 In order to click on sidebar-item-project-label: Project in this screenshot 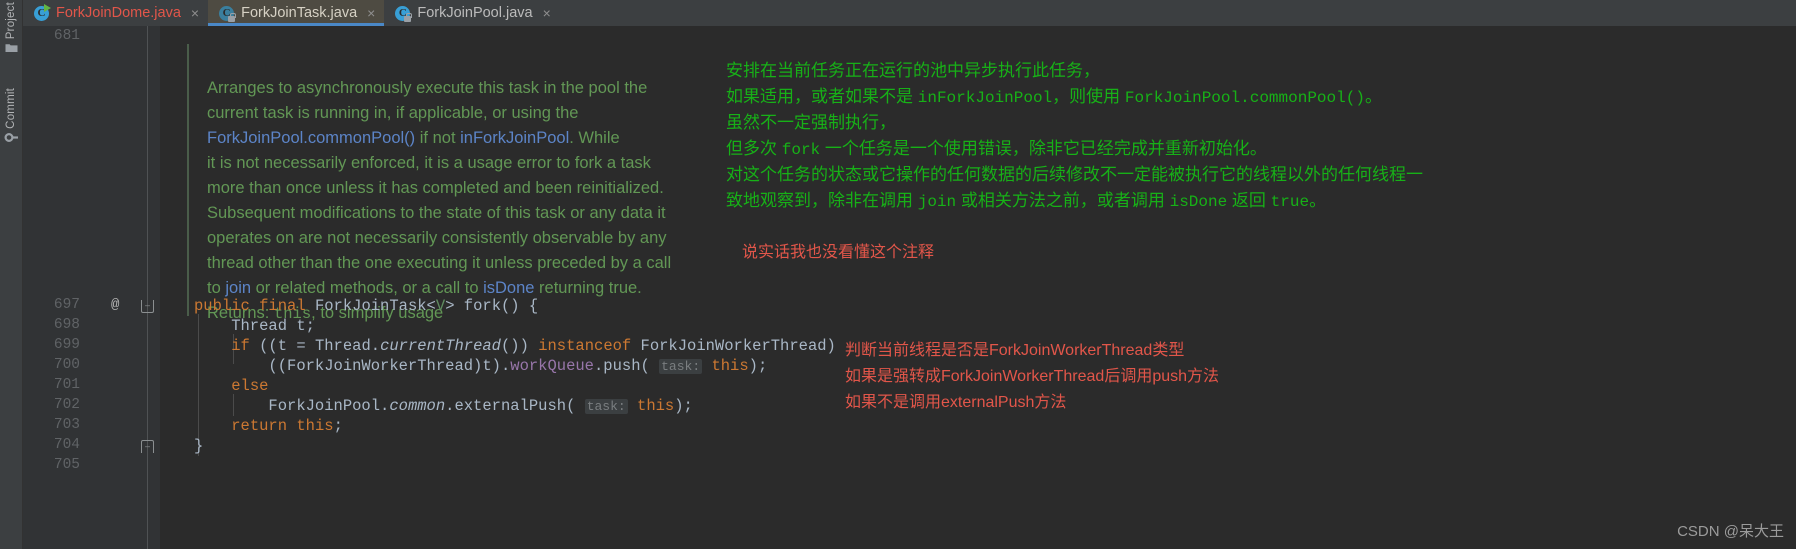, I will do `click(11, 21)`.